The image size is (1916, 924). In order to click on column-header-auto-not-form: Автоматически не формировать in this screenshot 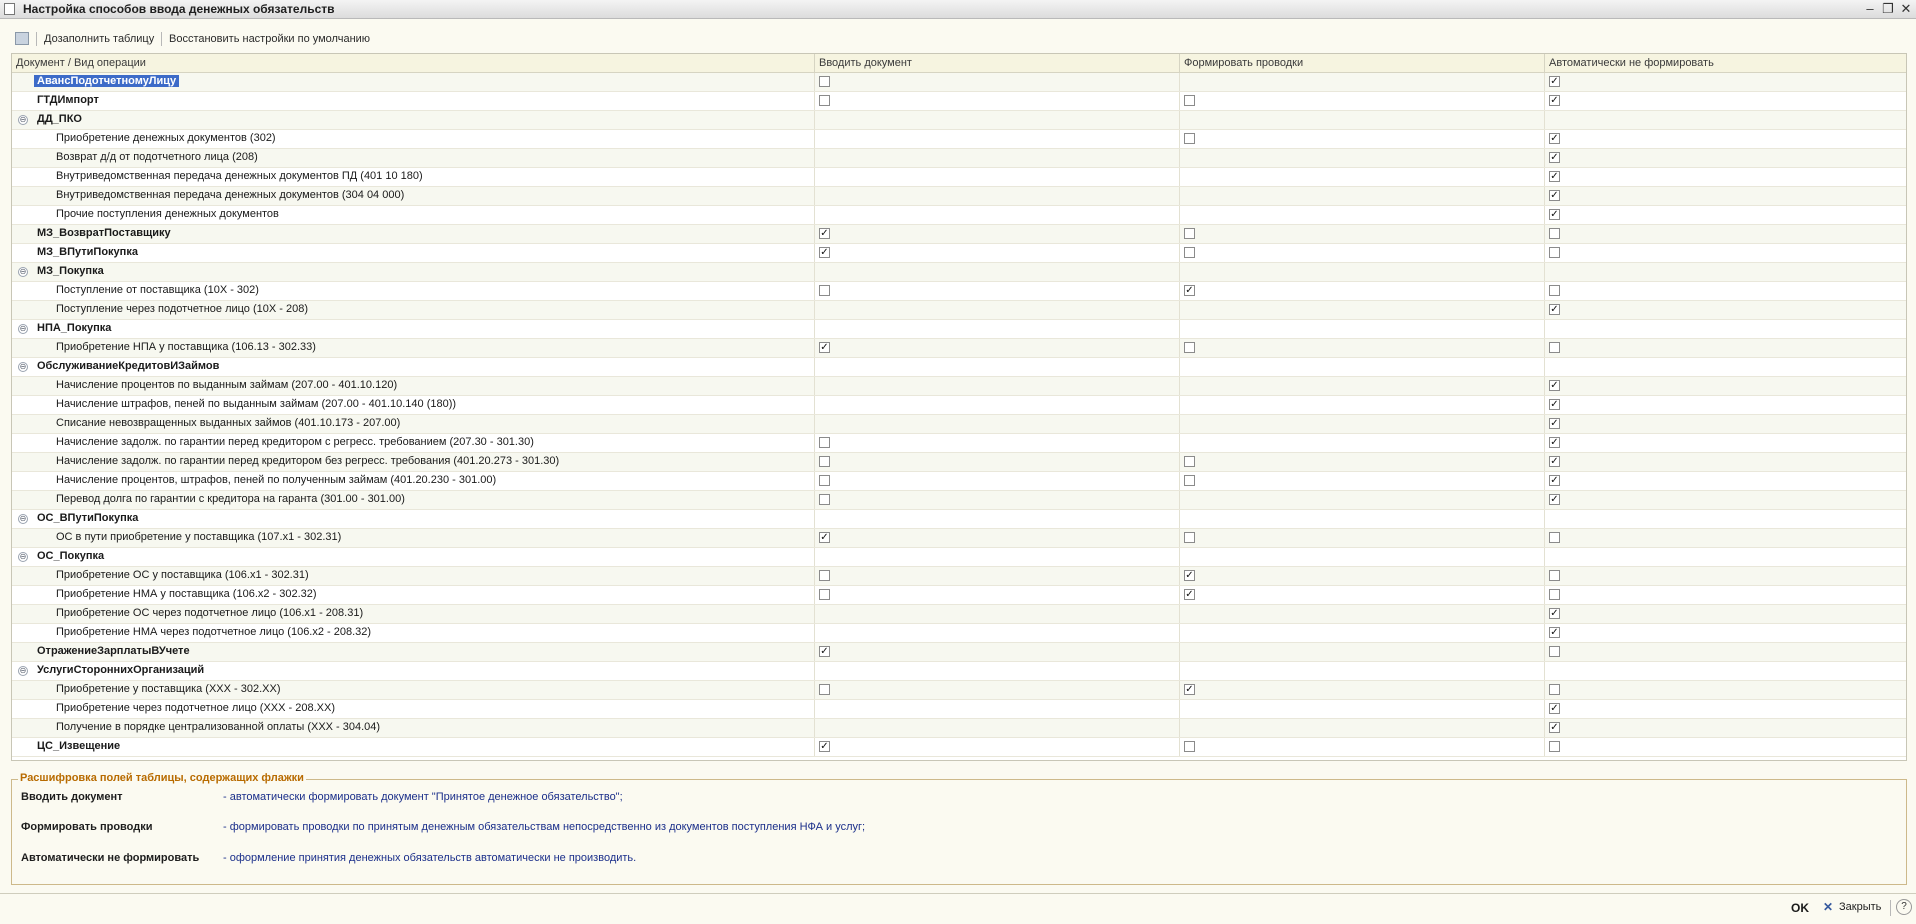, I will do `click(1725, 63)`.